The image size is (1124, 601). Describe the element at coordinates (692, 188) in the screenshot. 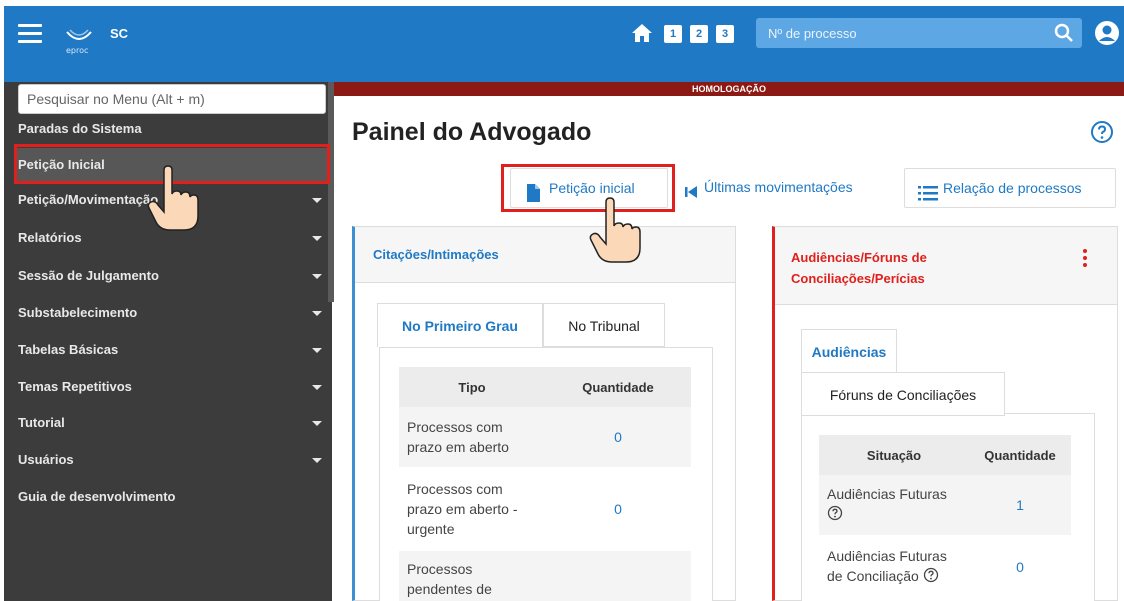

I see `skip-back-icon` at that location.